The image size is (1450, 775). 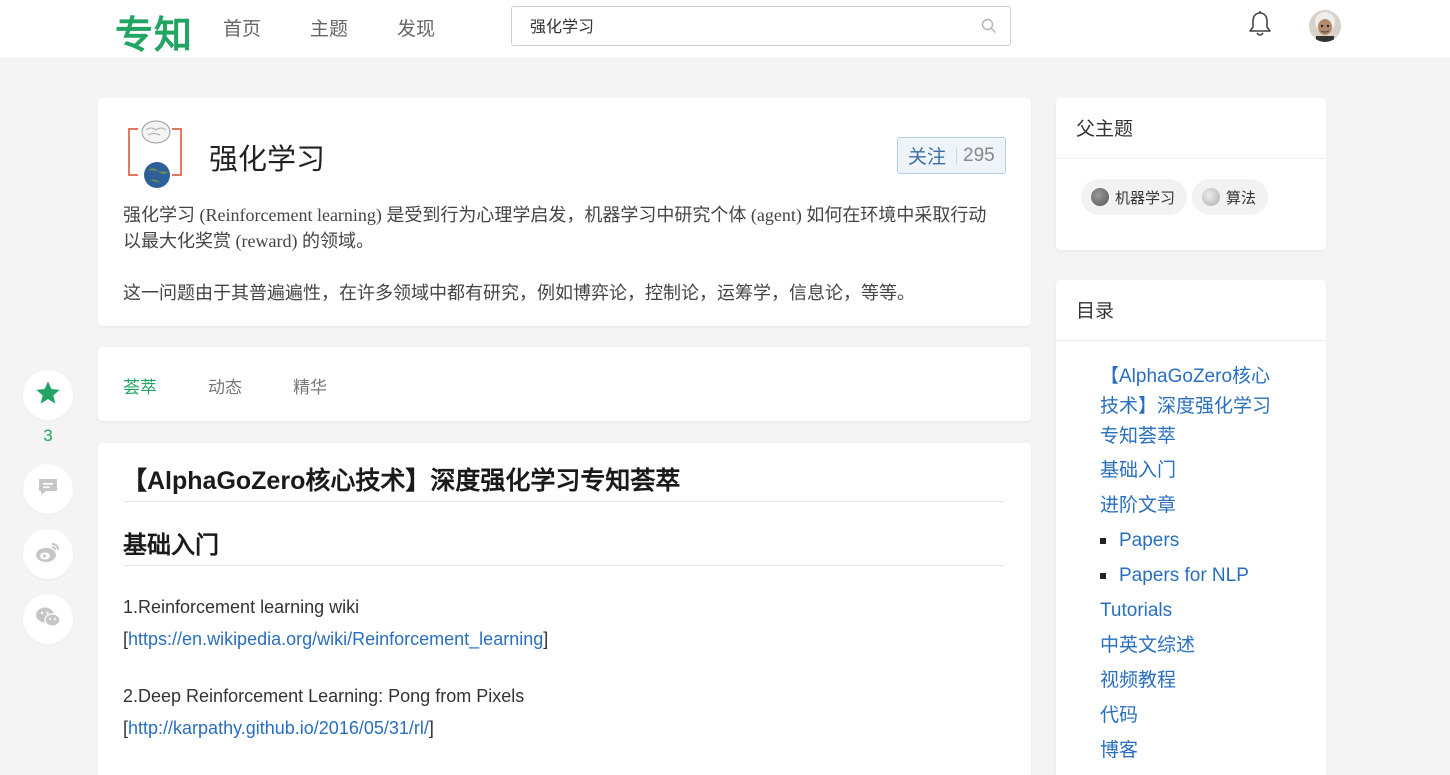 I want to click on topic-image, so click(x=155, y=155).